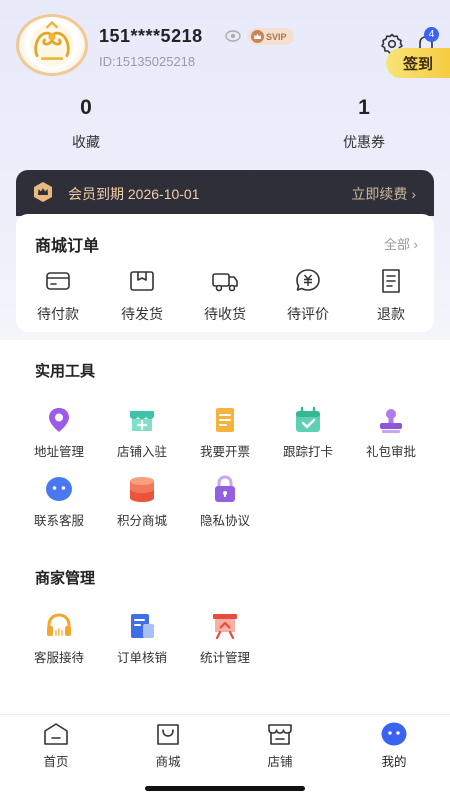 The height and width of the screenshot is (800, 450). What do you see at coordinates (141, 658) in the screenshot?
I see `tool-label: 订单核销` at bounding box center [141, 658].